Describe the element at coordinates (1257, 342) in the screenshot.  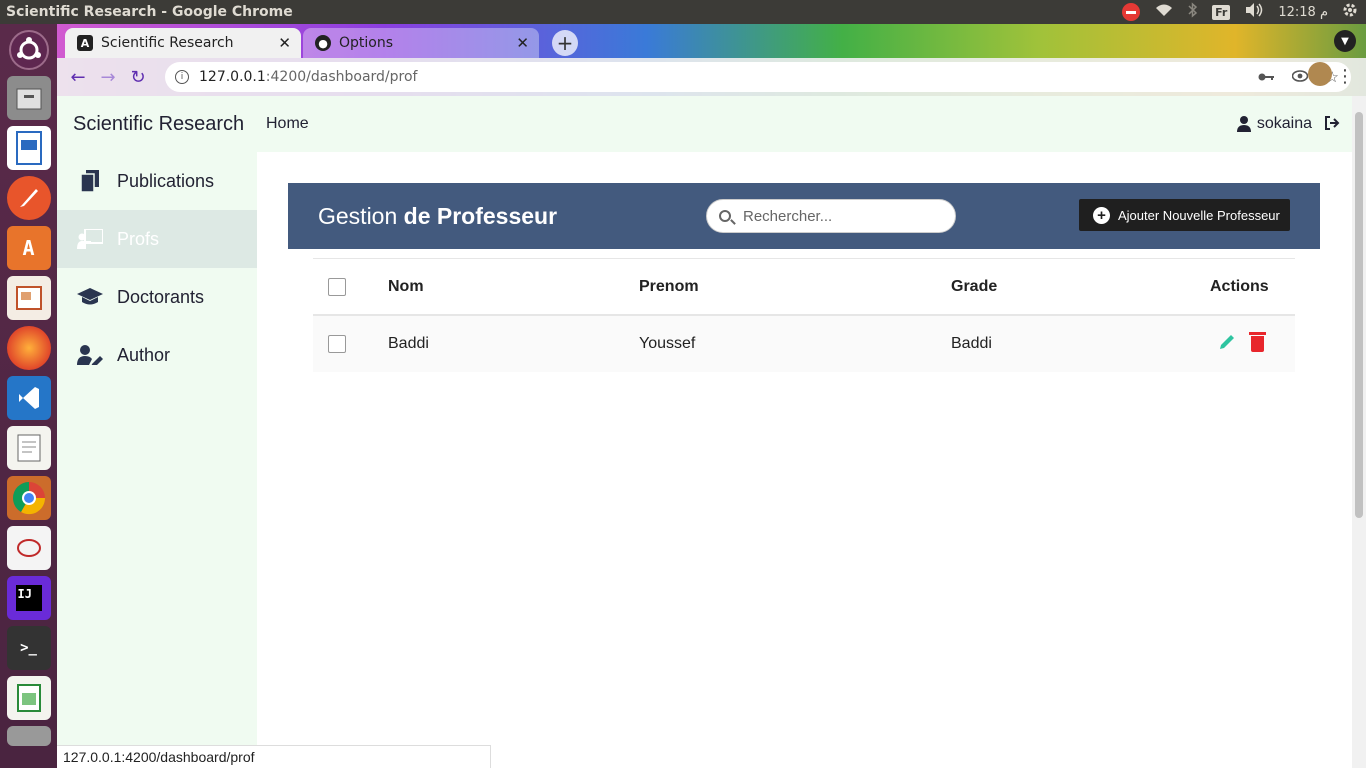
I see `delete-trash-icon` at that location.